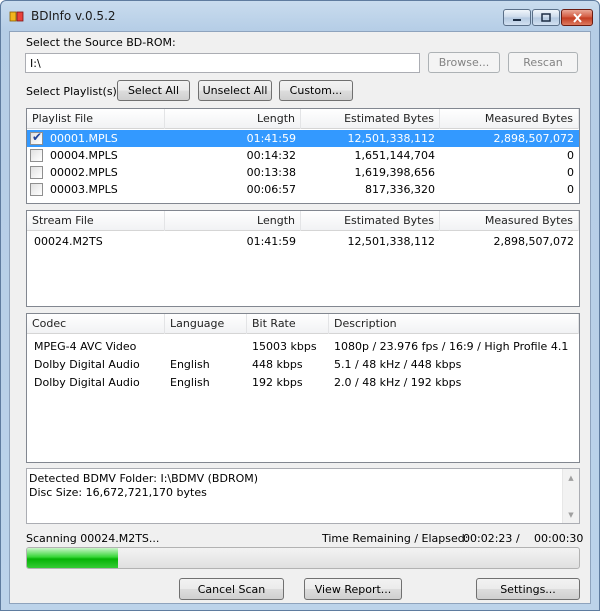 The width and height of the screenshot is (600, 611). I want to click on column-header-description: Description, so click(454, 324).